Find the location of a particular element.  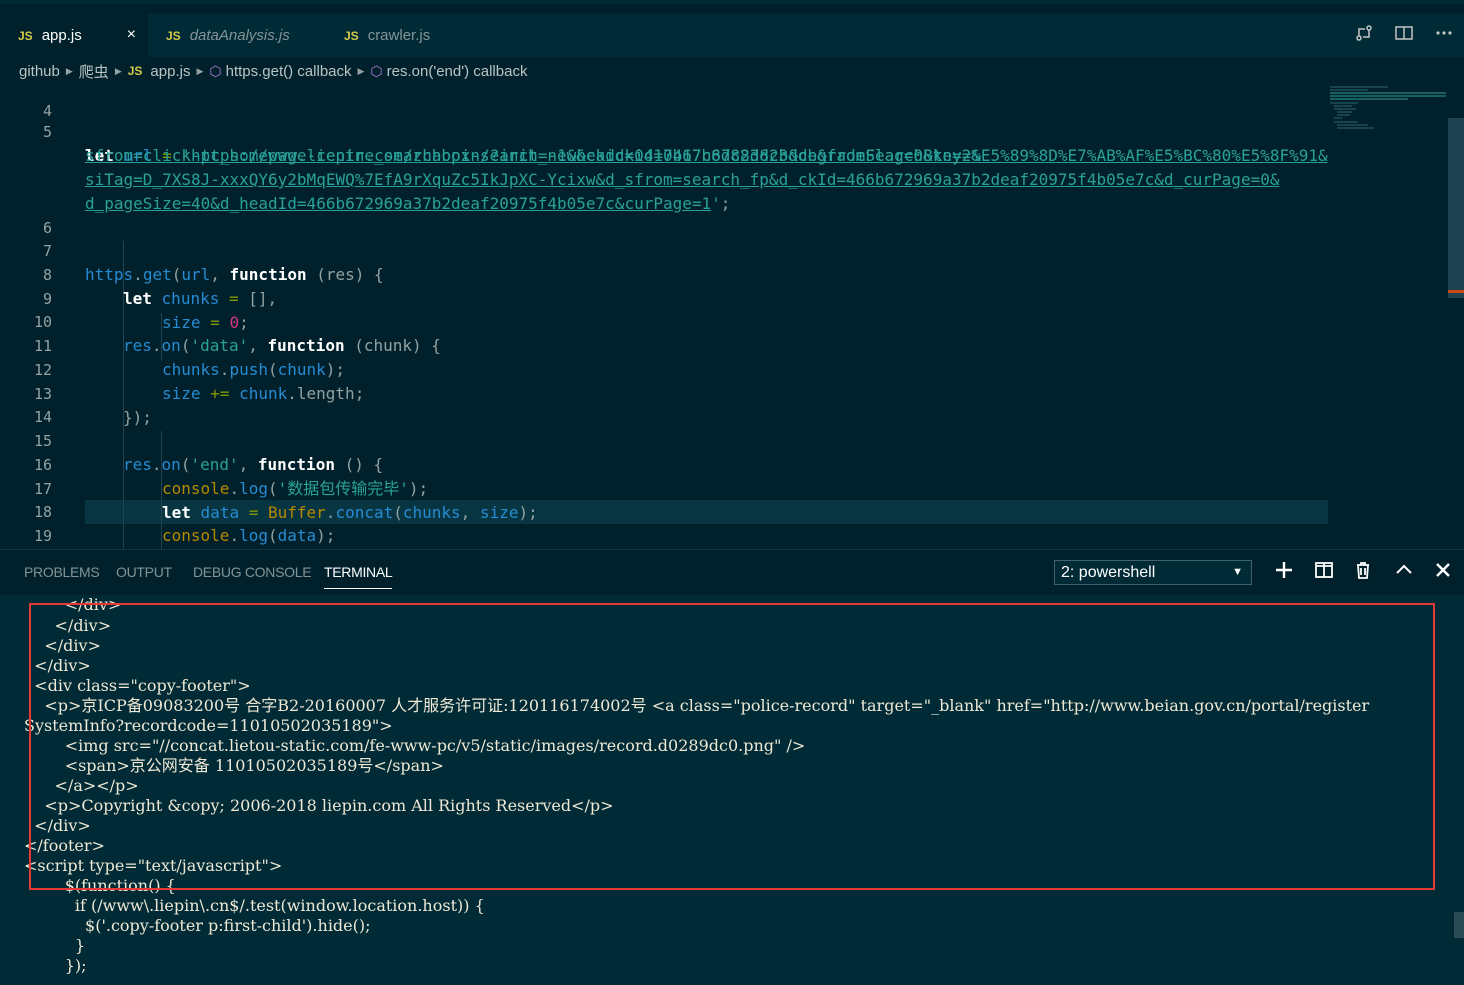

minimap is located at coordinates (1388, 115).